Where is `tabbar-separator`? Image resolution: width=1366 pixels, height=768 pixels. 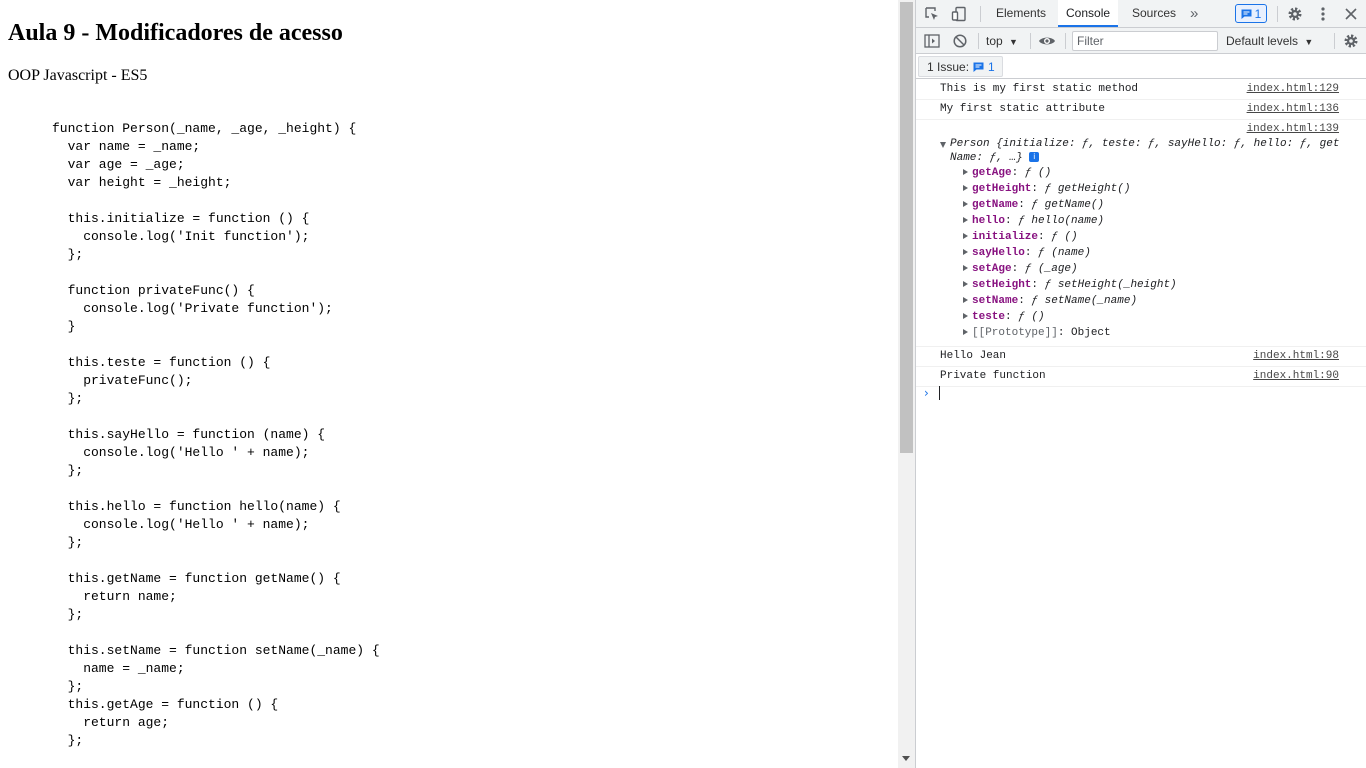 tabbar-separator is located at coordinates (1277, 14).